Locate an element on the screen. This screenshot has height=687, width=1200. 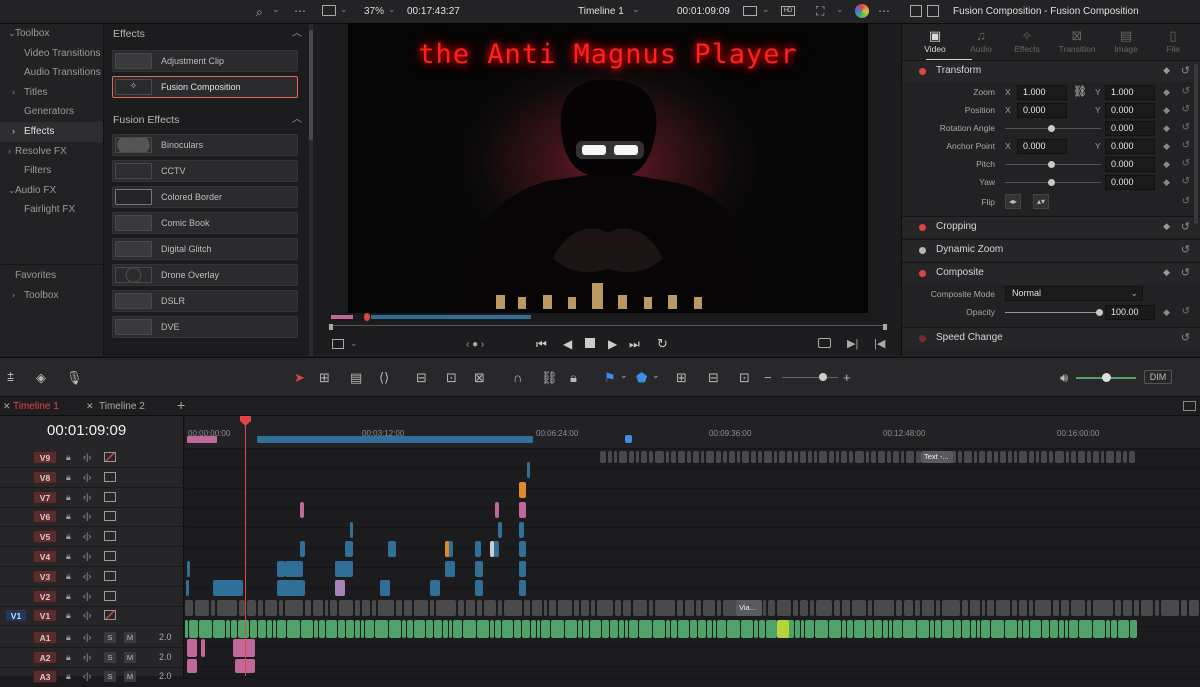
track-header-v7: V7 🔒︎ ‹|› is located at coordinates (92, 498).